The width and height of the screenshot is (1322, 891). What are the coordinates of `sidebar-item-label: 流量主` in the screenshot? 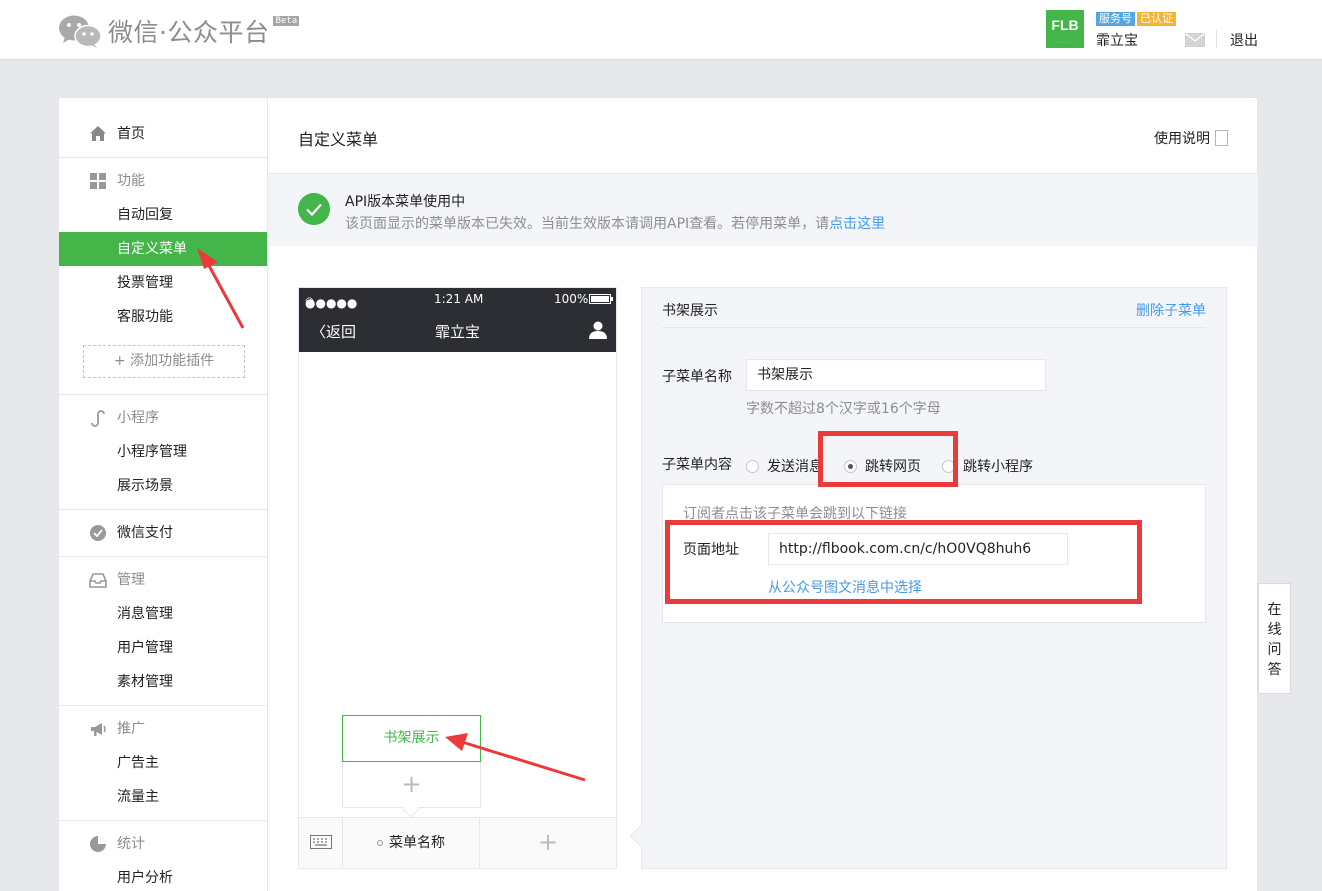 It's located at (138, 797).